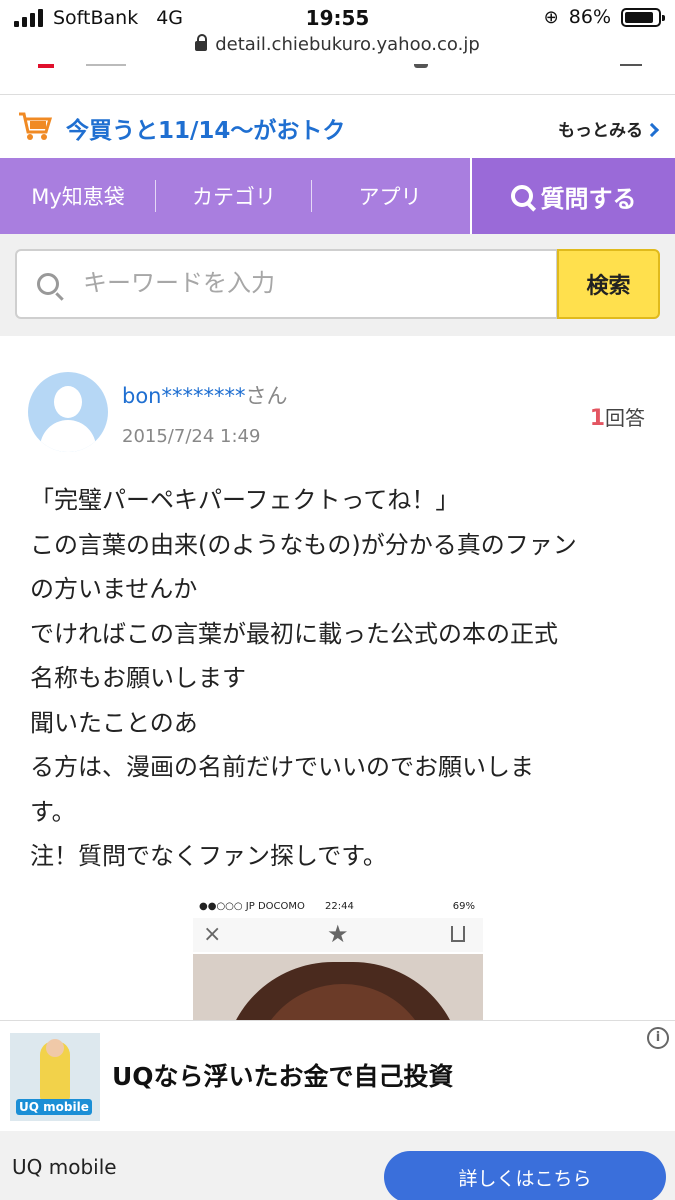 The width and height of the screenshot is (675, 1200). I want to click on orientation-lock-icon: ⊕, so click(551, 17).